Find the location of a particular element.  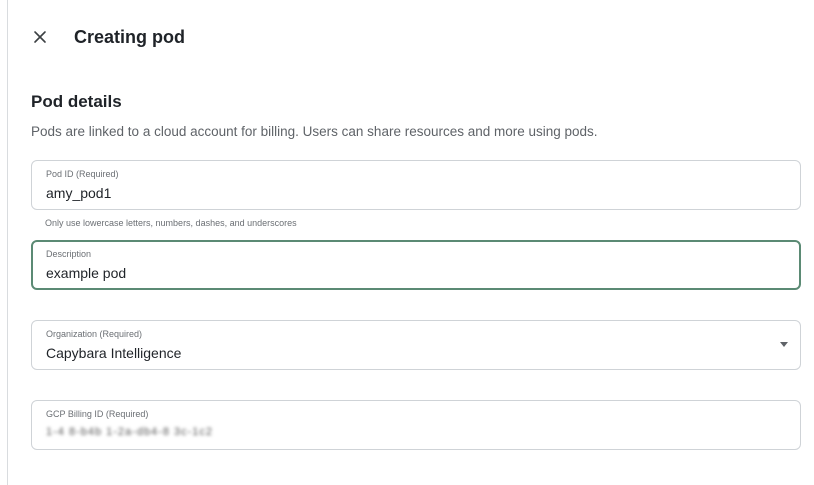

close-icon is located at coordinates (40, 37).